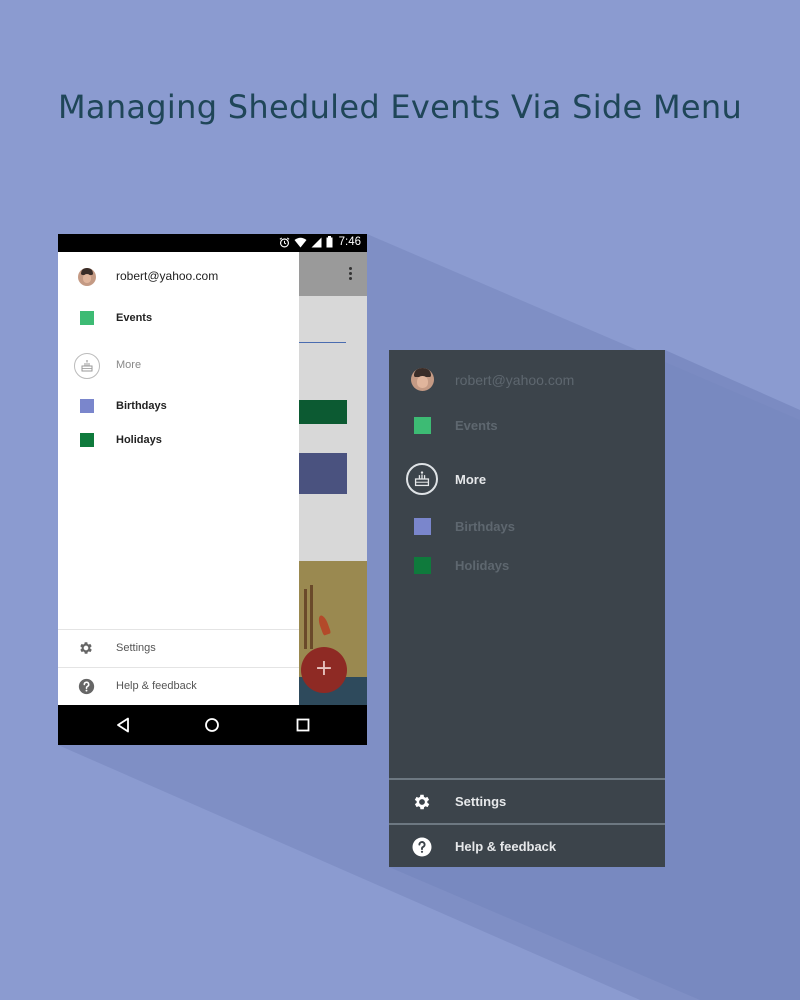 The height and width of the screenshot is (1000, 800). I want to click on app-tab-indicator, so click(322, 342).